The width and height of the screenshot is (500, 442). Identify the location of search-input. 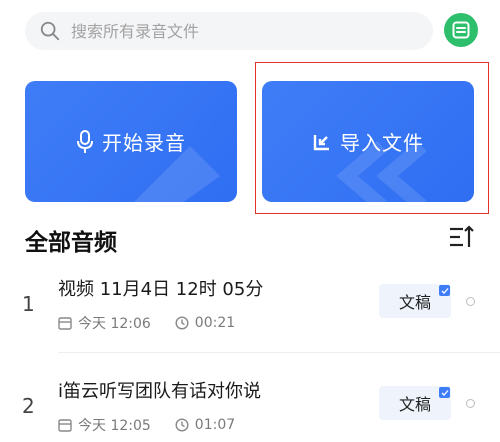
(241, 31).